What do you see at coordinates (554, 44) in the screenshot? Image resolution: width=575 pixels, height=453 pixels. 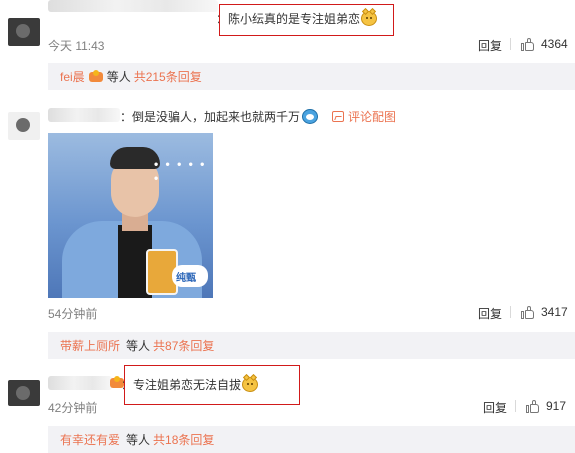 I see `like-count: 4364` at bounding box center [554, 44].